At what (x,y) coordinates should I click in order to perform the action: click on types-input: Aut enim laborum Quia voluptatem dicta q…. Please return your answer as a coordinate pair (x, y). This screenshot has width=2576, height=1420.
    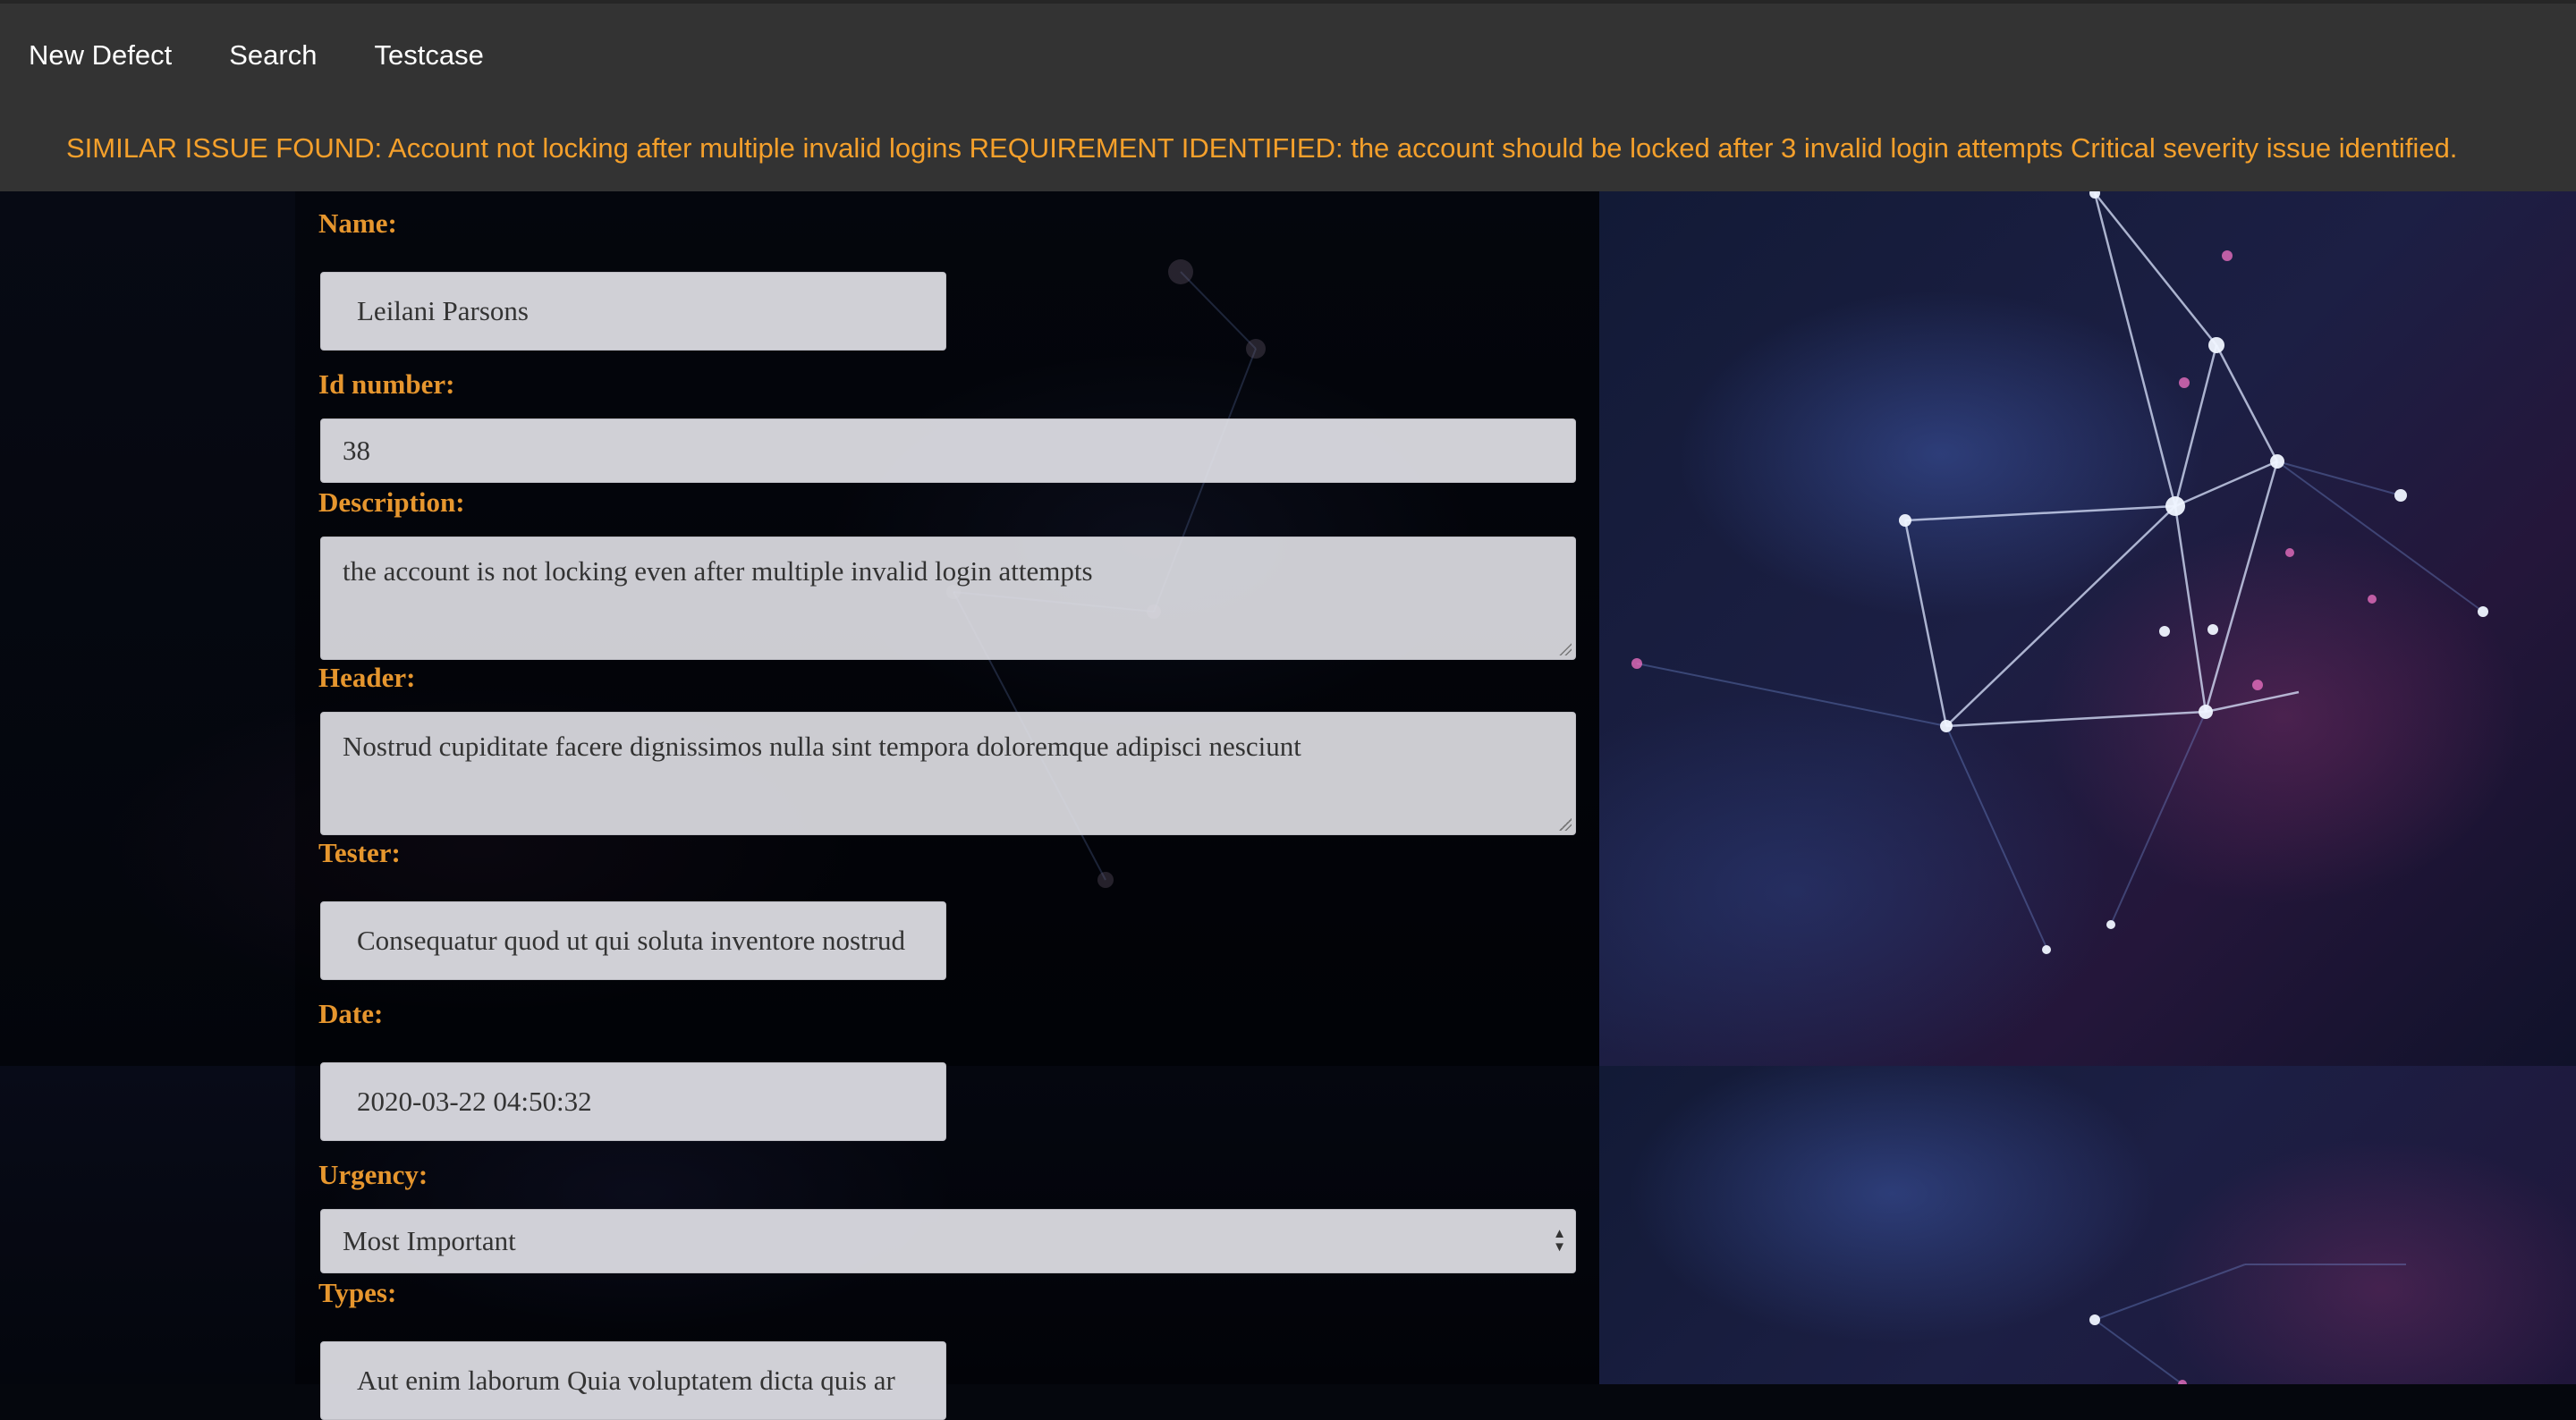
    Looking at the image, I should click on (633, 1380).